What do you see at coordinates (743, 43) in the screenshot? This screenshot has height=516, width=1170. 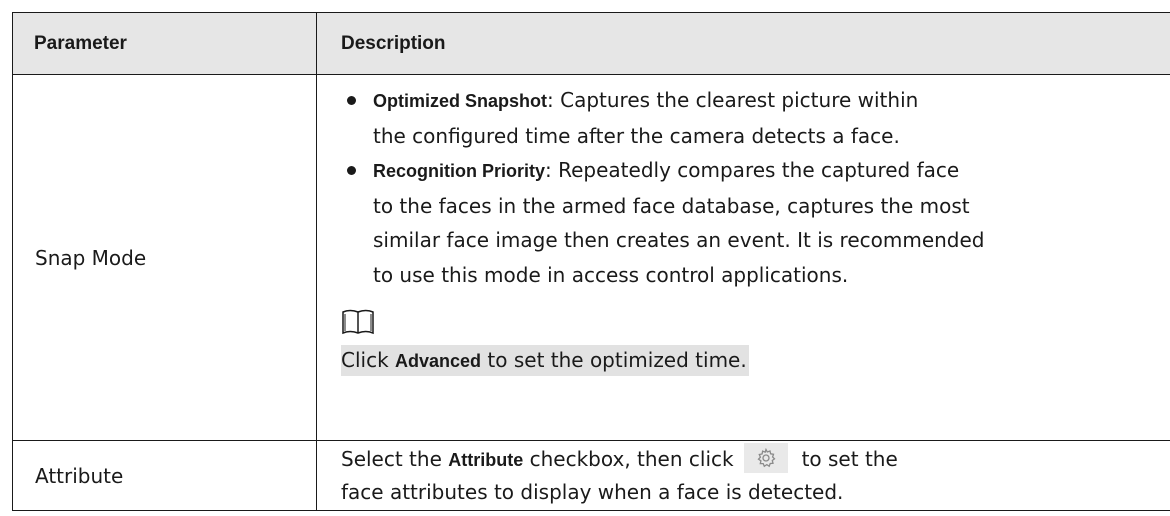 I see `header-description: Description` at bounding box center [743, 43].